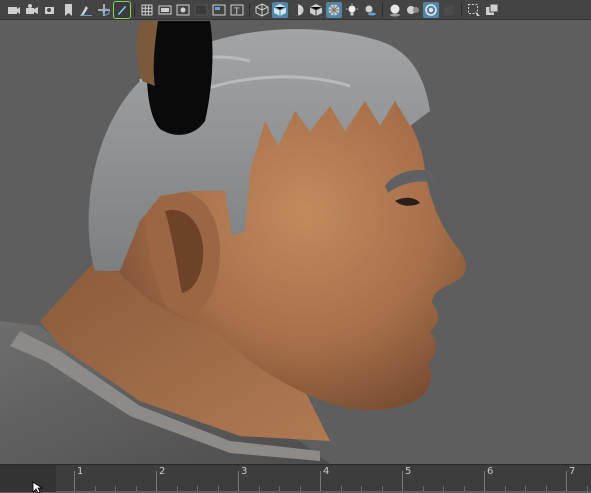  What do you see at coordinates (219, 10) in the screenshot?
I see `field-chart-icon` at bounding box center [219, 10].